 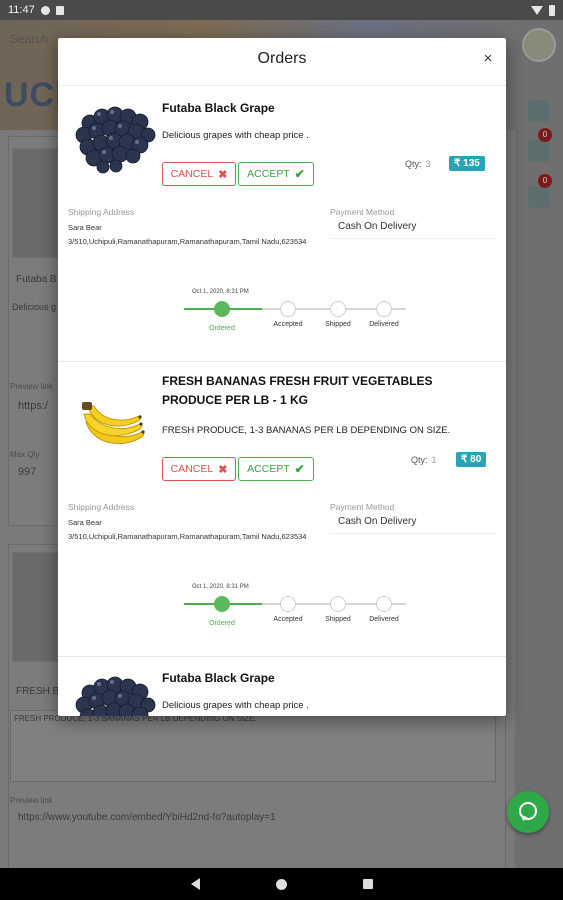 What do you see at coordinates (552, 10) in the screenshot?
I see `battery-icon` at bounding box center [552, 10].